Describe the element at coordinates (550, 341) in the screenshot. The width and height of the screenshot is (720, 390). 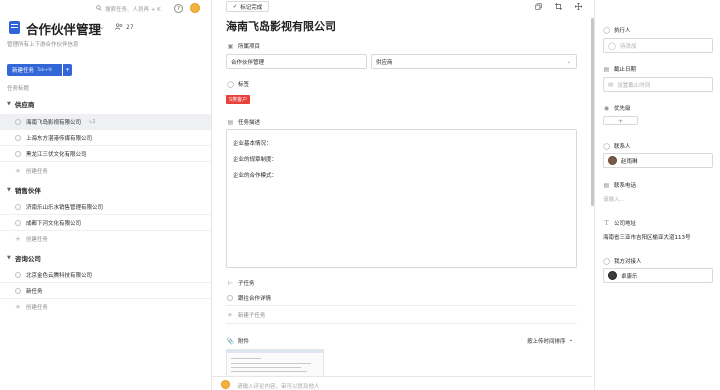
I see `attachment-sort: 按上传时间排序 ⌄` at that location.